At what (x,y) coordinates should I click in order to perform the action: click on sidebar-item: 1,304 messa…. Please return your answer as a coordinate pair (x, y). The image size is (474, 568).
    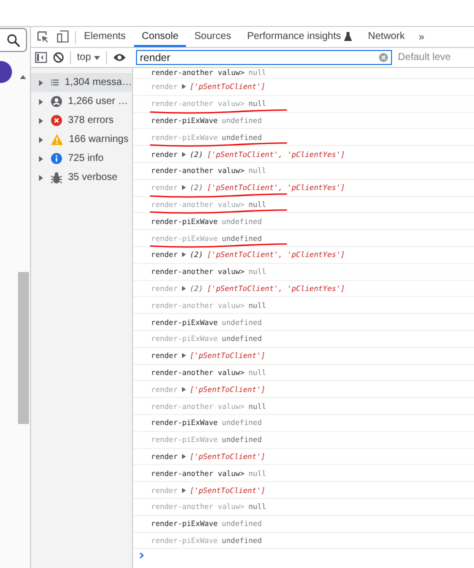
    Looking at the image, I should click on (81, 82).